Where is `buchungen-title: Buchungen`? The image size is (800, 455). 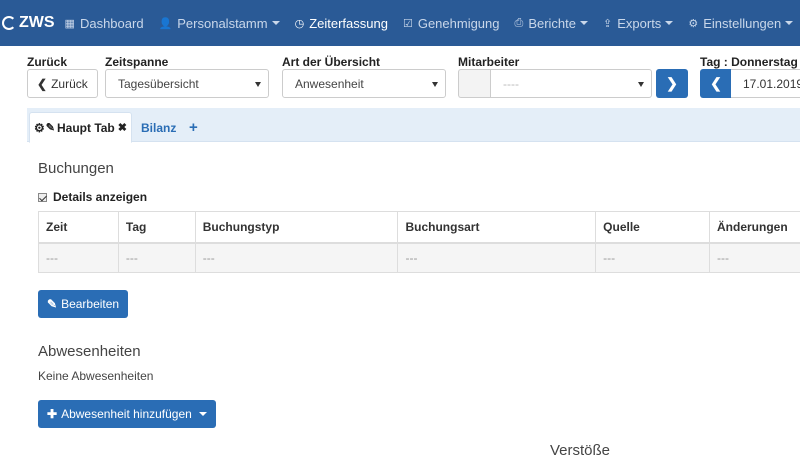 buchungen-title: Buchungen is located at coordinates (76, 168).